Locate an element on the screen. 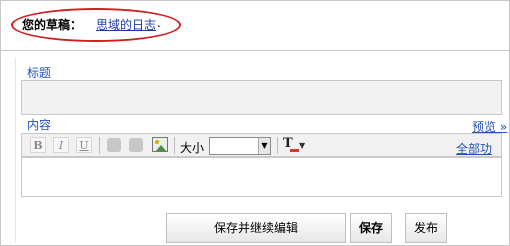  color-bar is located at coordinates (294, 150).